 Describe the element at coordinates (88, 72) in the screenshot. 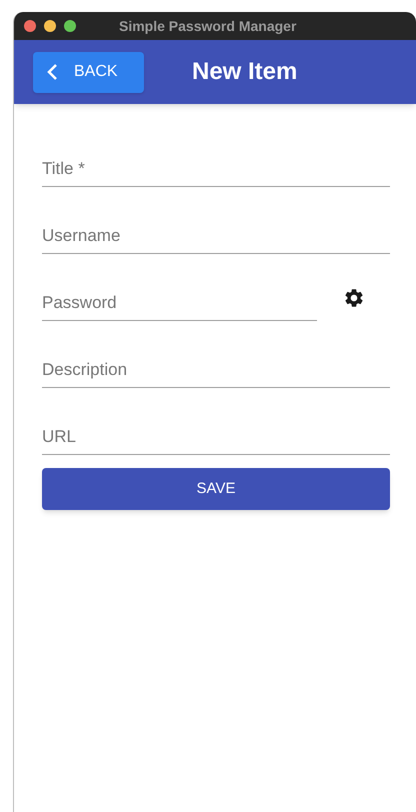

I see `back-button: BACK` at that location.